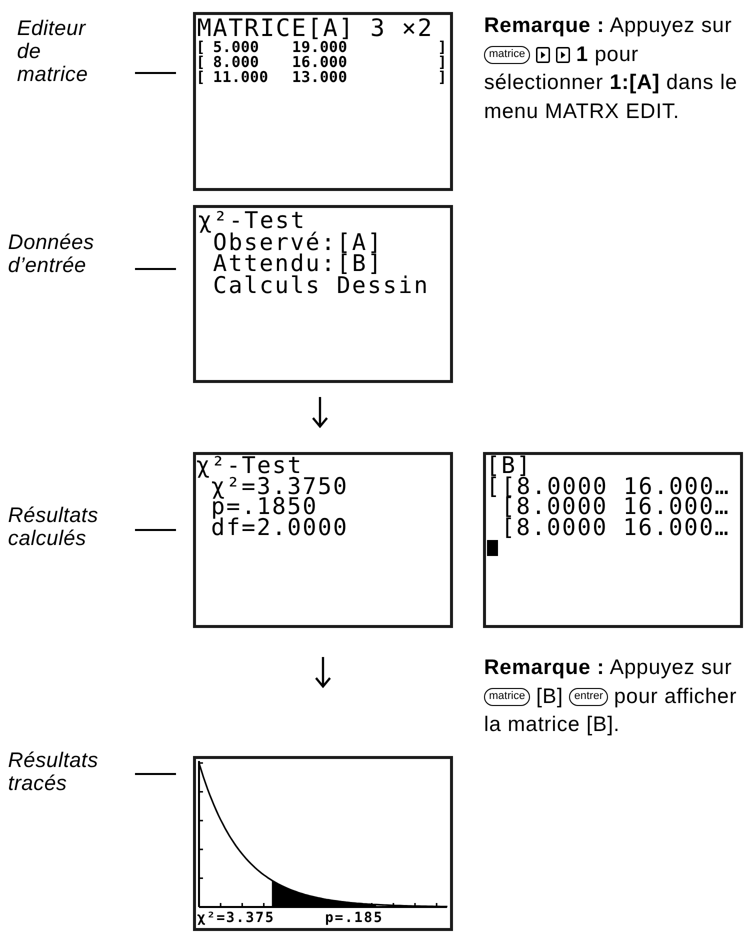 The width and height of the screenshot is (753, 937). What do you see at coordinates (53, 51) in the screenshot?
I see `step-label: Editeur de matrice` at bounding box center [53, 51].